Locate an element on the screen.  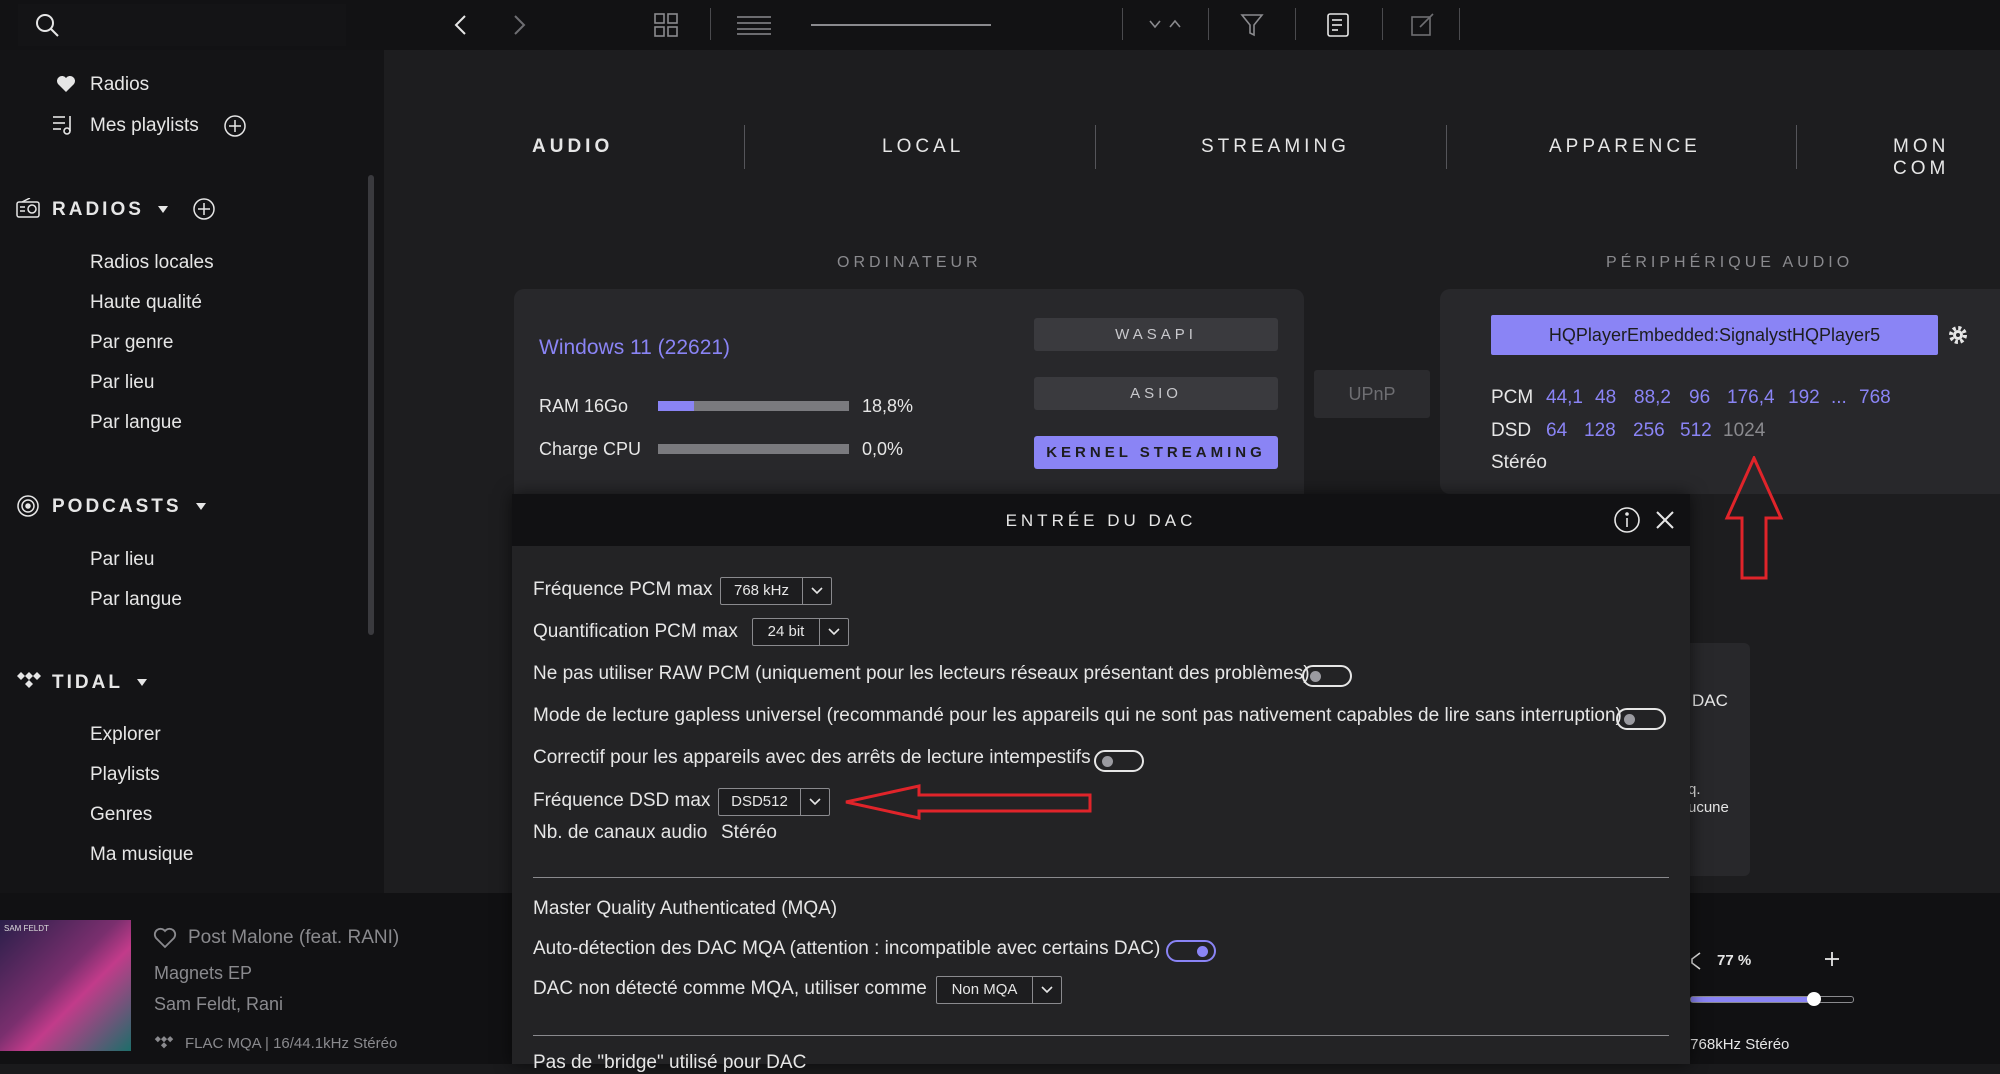
device-selector: HQPlayerEmbedded:SignalystHQPlayer5 is located at coordinates (1714, 335).